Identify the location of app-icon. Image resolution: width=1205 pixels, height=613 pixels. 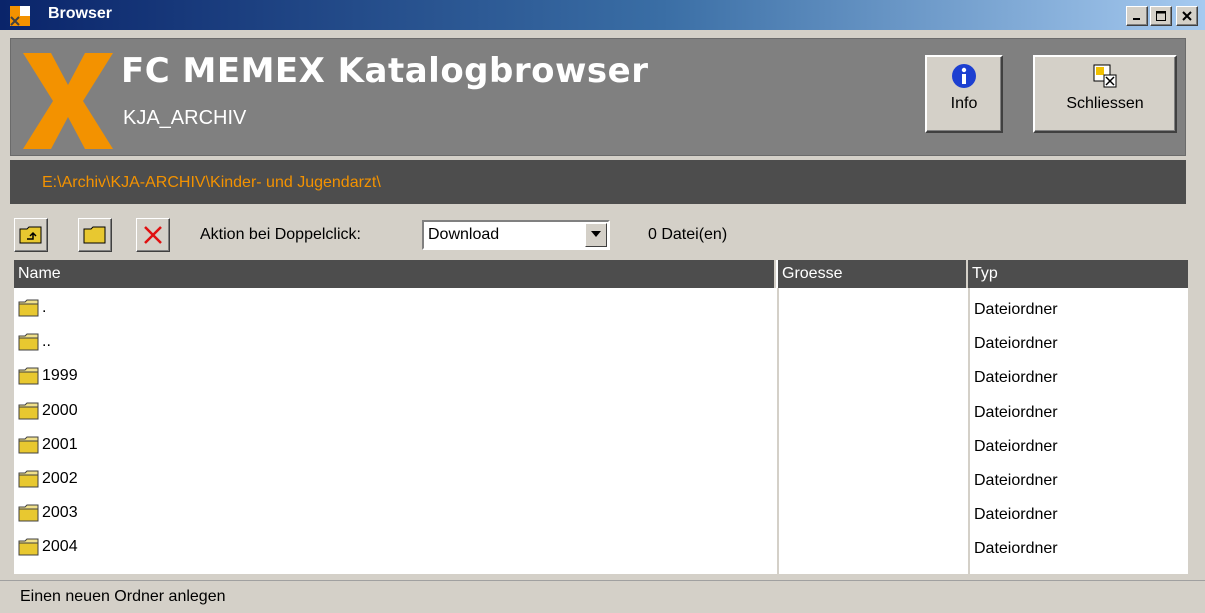
(20, 16).